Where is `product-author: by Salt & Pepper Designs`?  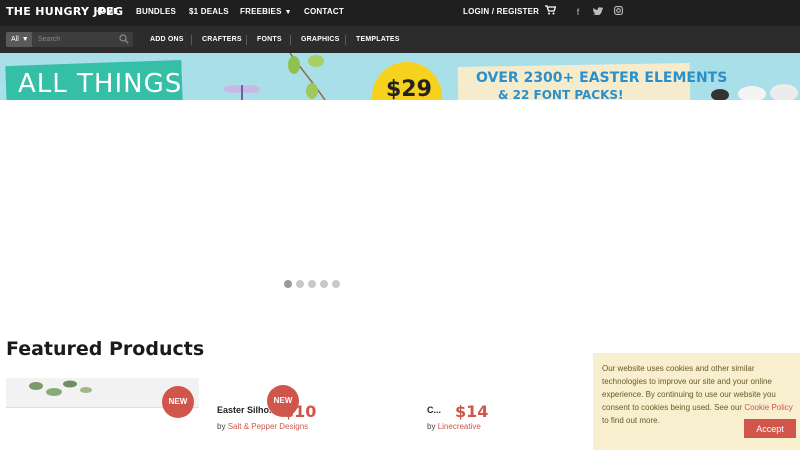
product-author: by Salt & Pepper Designs is located at coordinates (262, 426).